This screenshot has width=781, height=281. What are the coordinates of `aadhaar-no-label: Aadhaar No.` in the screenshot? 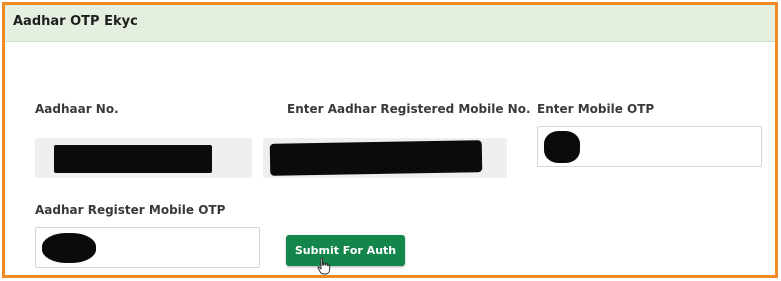 It's located at (77, 109).